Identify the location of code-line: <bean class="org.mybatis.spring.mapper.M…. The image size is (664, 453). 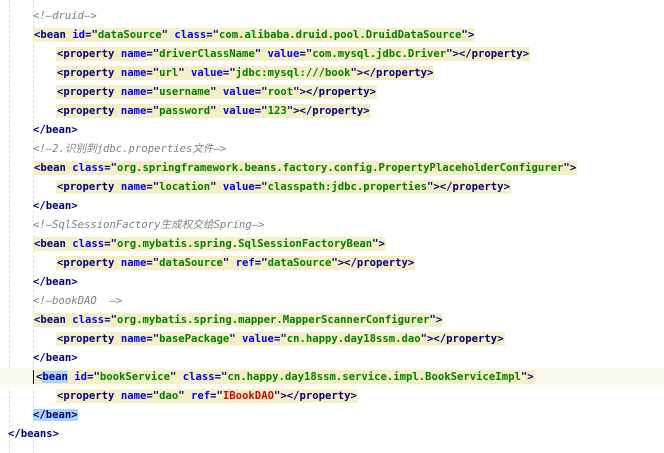
(332, 320).